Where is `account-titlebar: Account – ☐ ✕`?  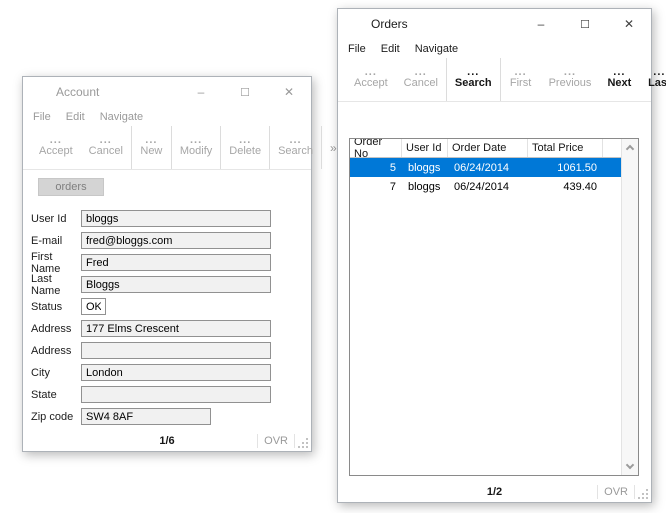
account-titlebar: Account – ☐ ✕ is located at coordinates (167, 92).